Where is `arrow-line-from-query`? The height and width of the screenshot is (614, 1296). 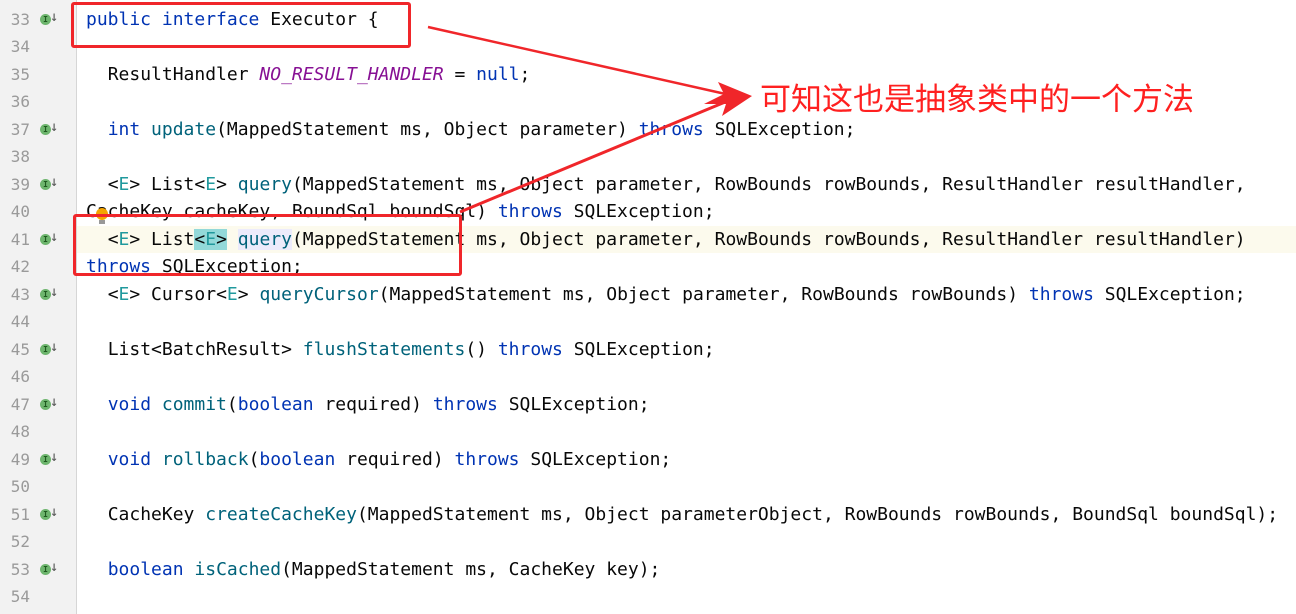
arrow-line-from-query is located at coordinates (595, 156).